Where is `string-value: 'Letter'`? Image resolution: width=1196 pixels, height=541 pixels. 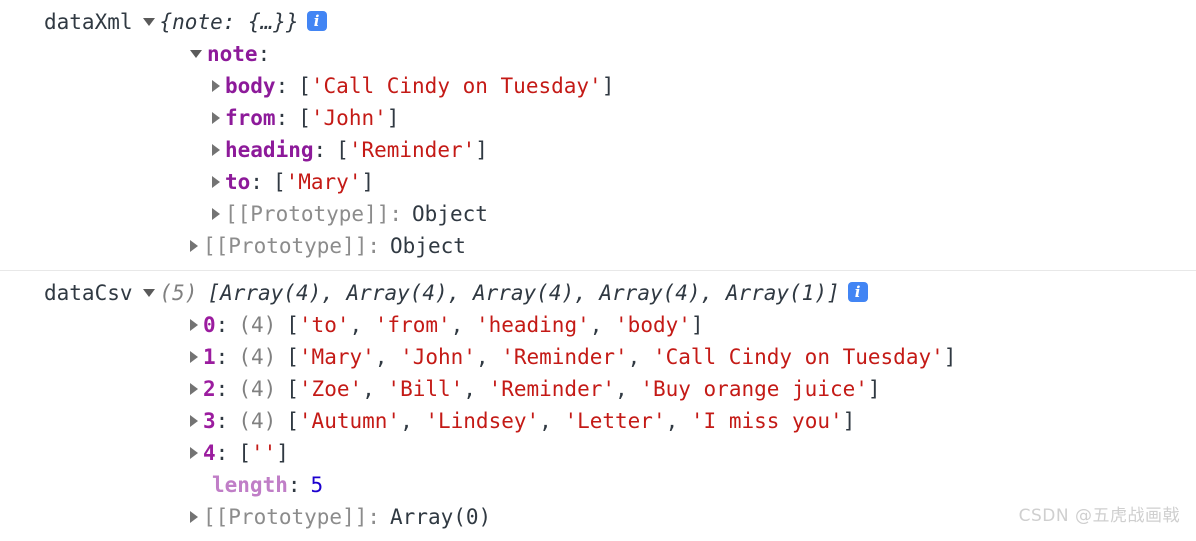
string-value: 'Letter' is located at coordinates (615, 421).